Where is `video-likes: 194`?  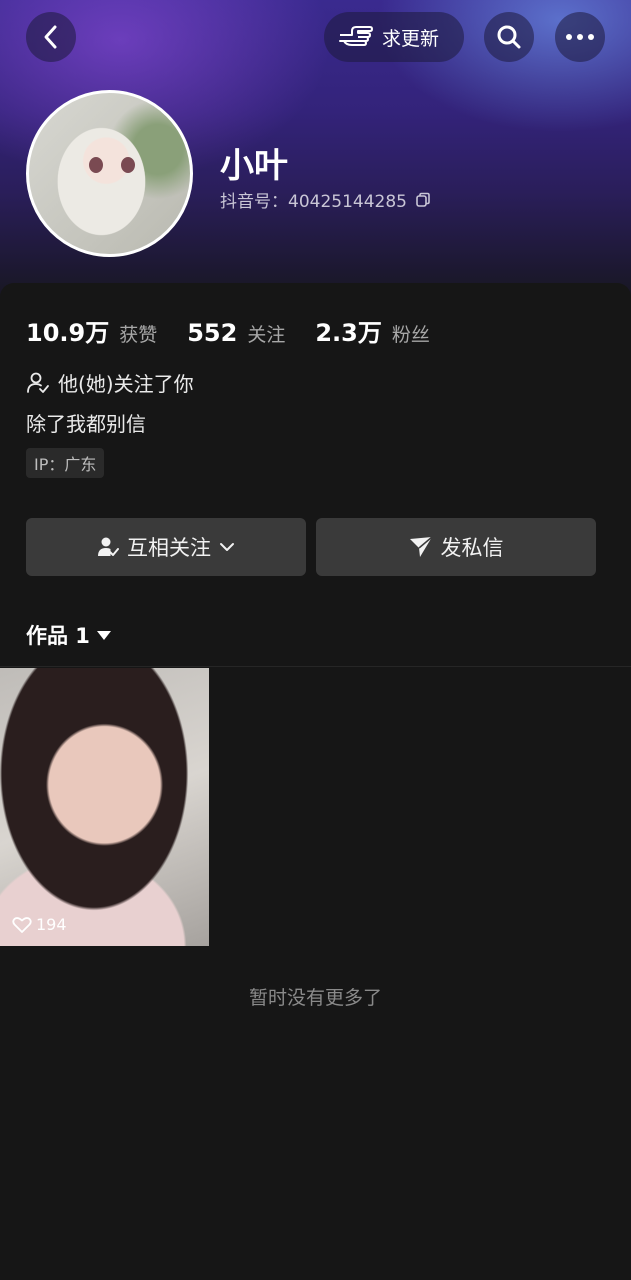 video-likes: 194 is located at coordinates (39, 924).